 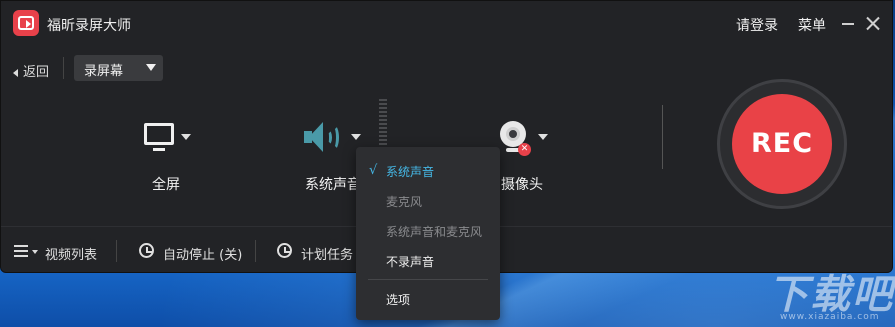 What do you see at coordinates (202, 253) in the screenshot?
I see `auto-stop-button: 自动停止 (关)` at bounding box center [202, 253].